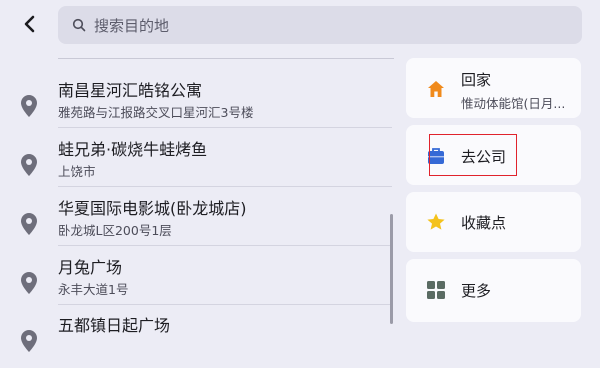 Image resolution: width=600 pixels, height=368 pixels. I want to click on back-button, so click(30, 24).